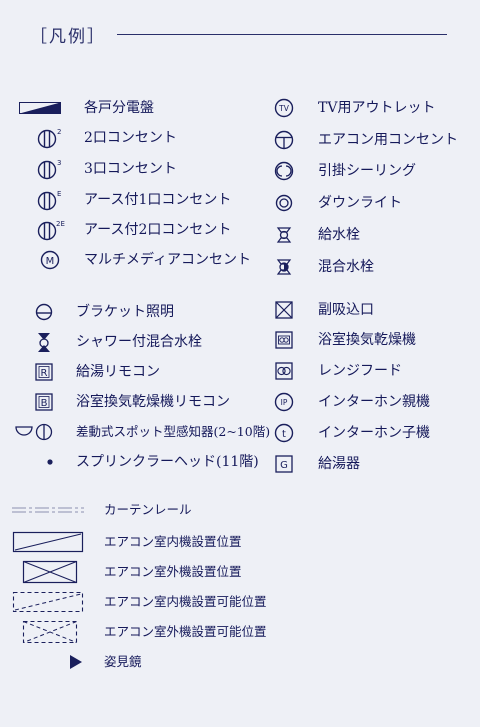 This screenshot has height=727, width=480. I want to click on legend-label: エアコン室内機設置可能位置, so click(185, 601).